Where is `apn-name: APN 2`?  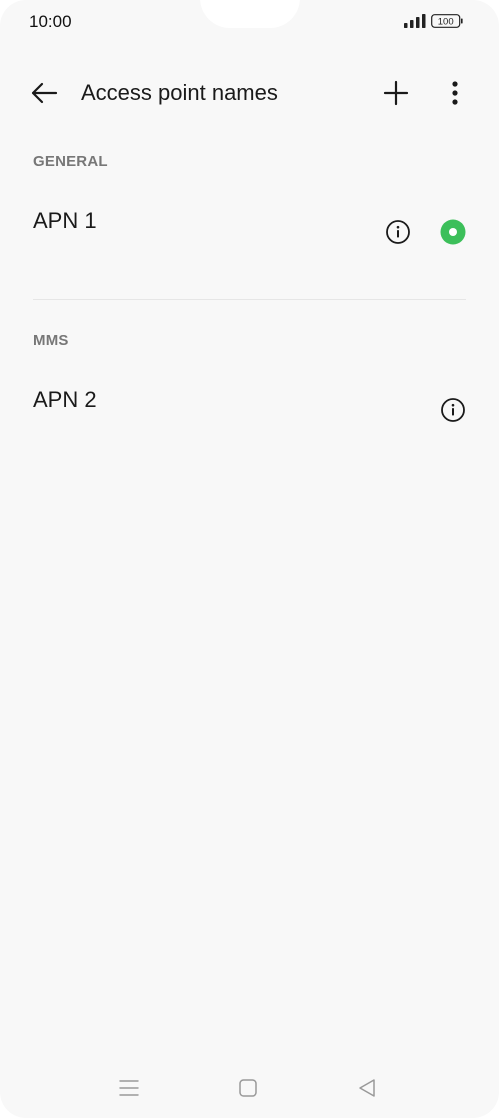
apn-name: APN 2 is located at coordinates (65, 399).